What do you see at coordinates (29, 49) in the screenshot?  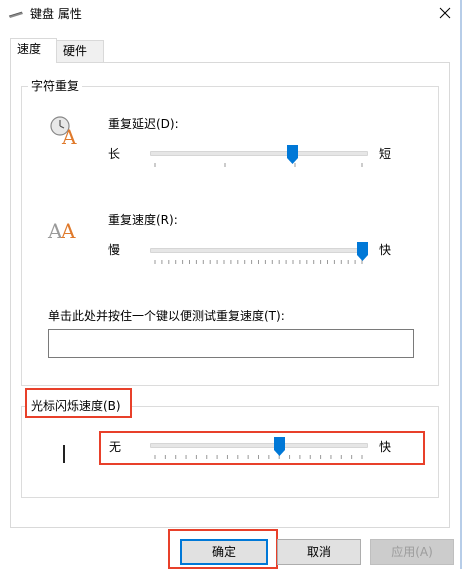 I see `tab-speed-label: 速度` at bounding box center [29, 49].